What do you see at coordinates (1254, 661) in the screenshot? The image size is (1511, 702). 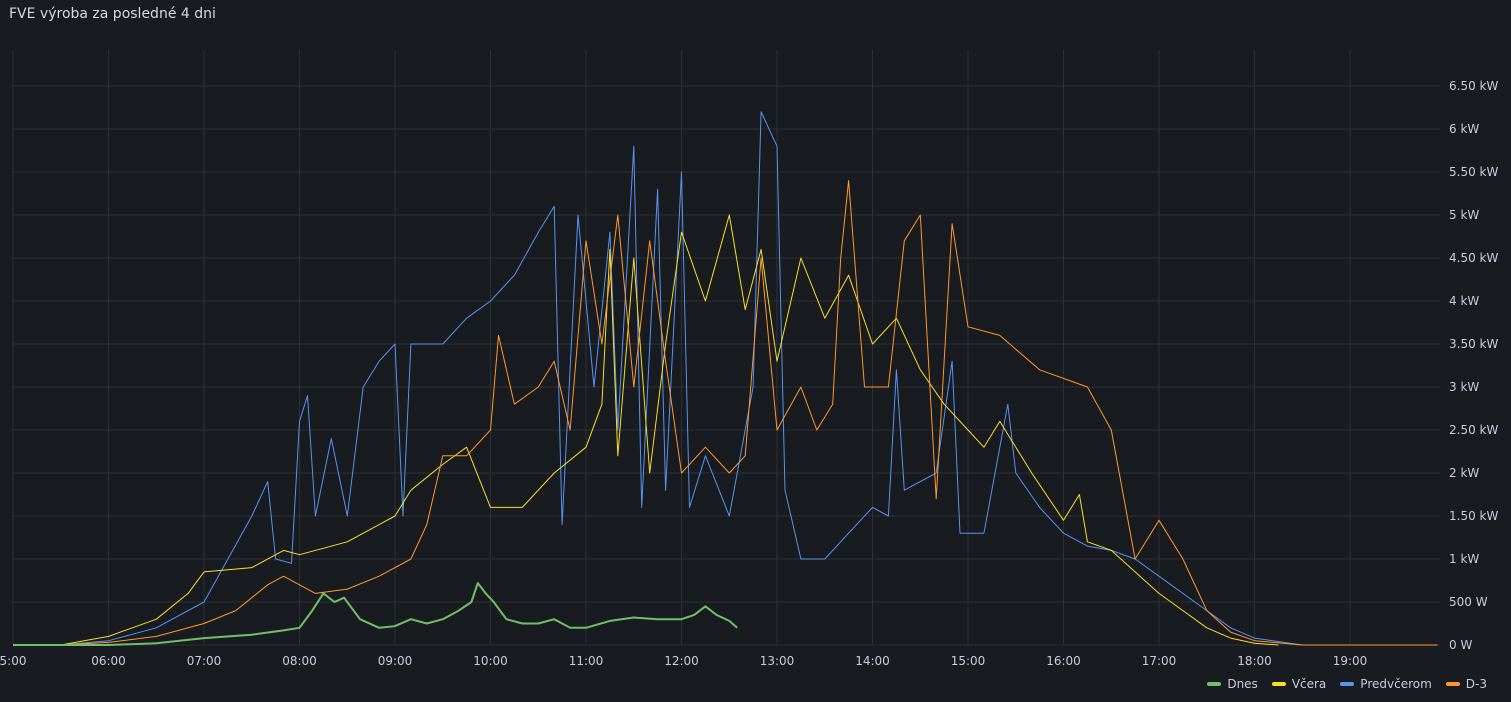 I see `x-tick-label: 18:00` at bounding box center [1254, 661].